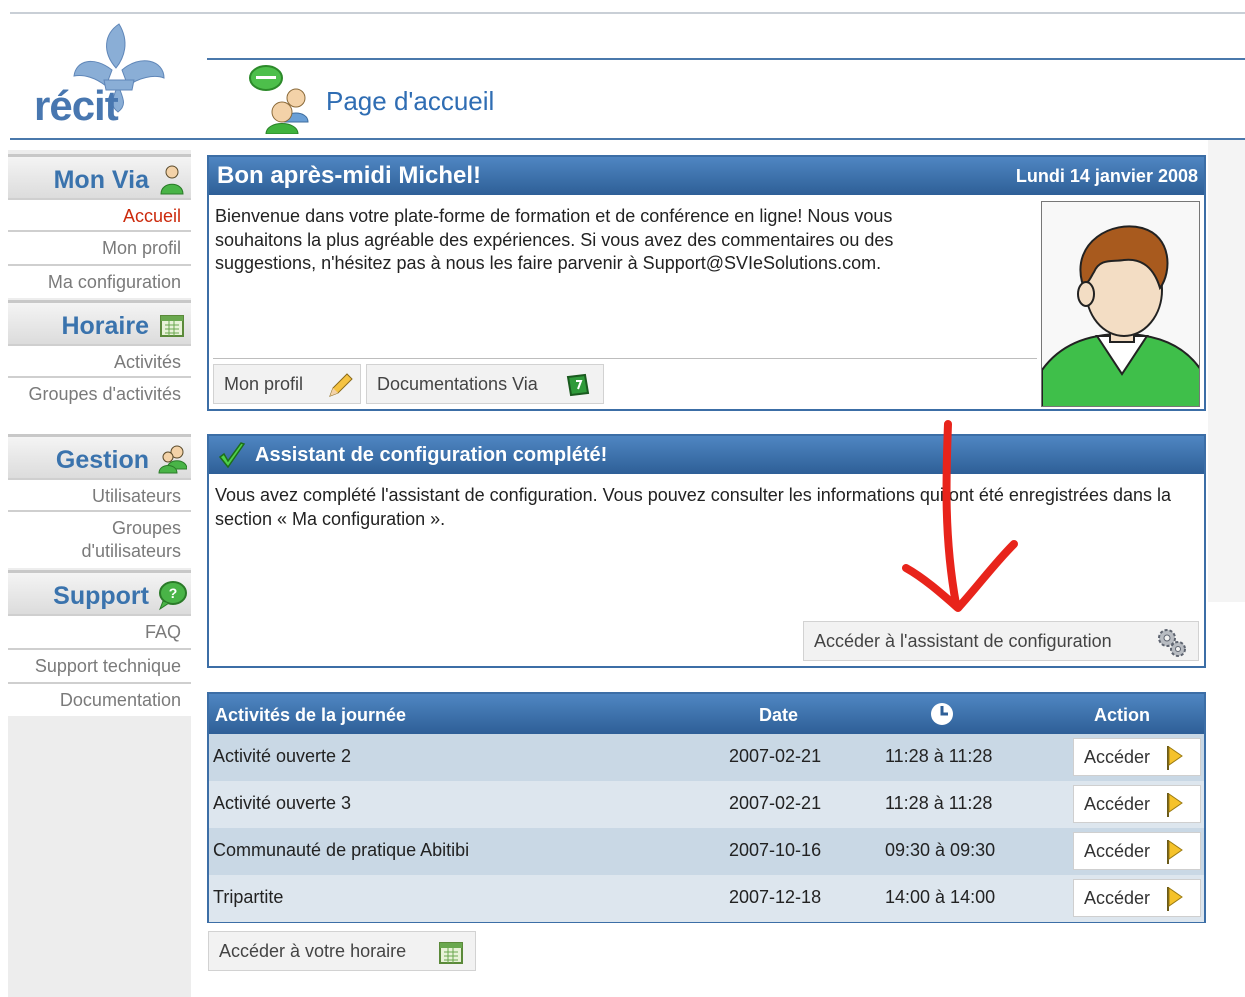 The height and width of the screenshot is (997, 1245). Describe the element at coordinates (282, 803) in the screenshot. I see `activity-name: Activité ouverte 3` at that location.